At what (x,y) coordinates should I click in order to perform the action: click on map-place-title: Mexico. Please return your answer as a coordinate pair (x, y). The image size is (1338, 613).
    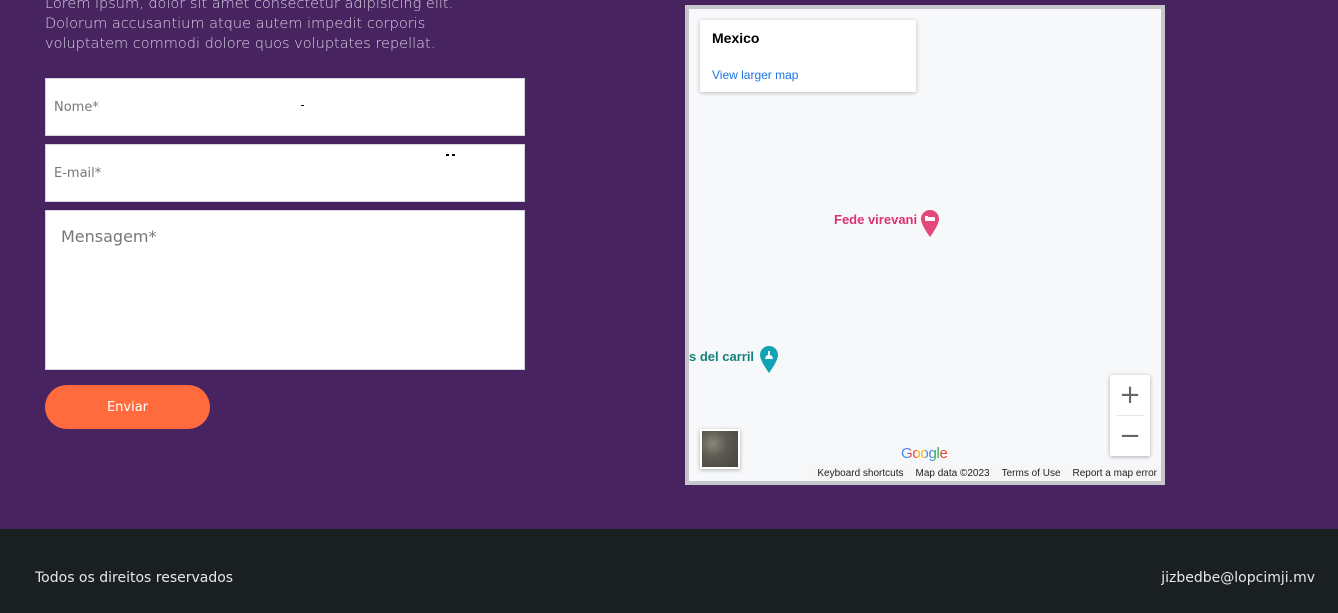
    Looking at the image, I should click on (736, 38).